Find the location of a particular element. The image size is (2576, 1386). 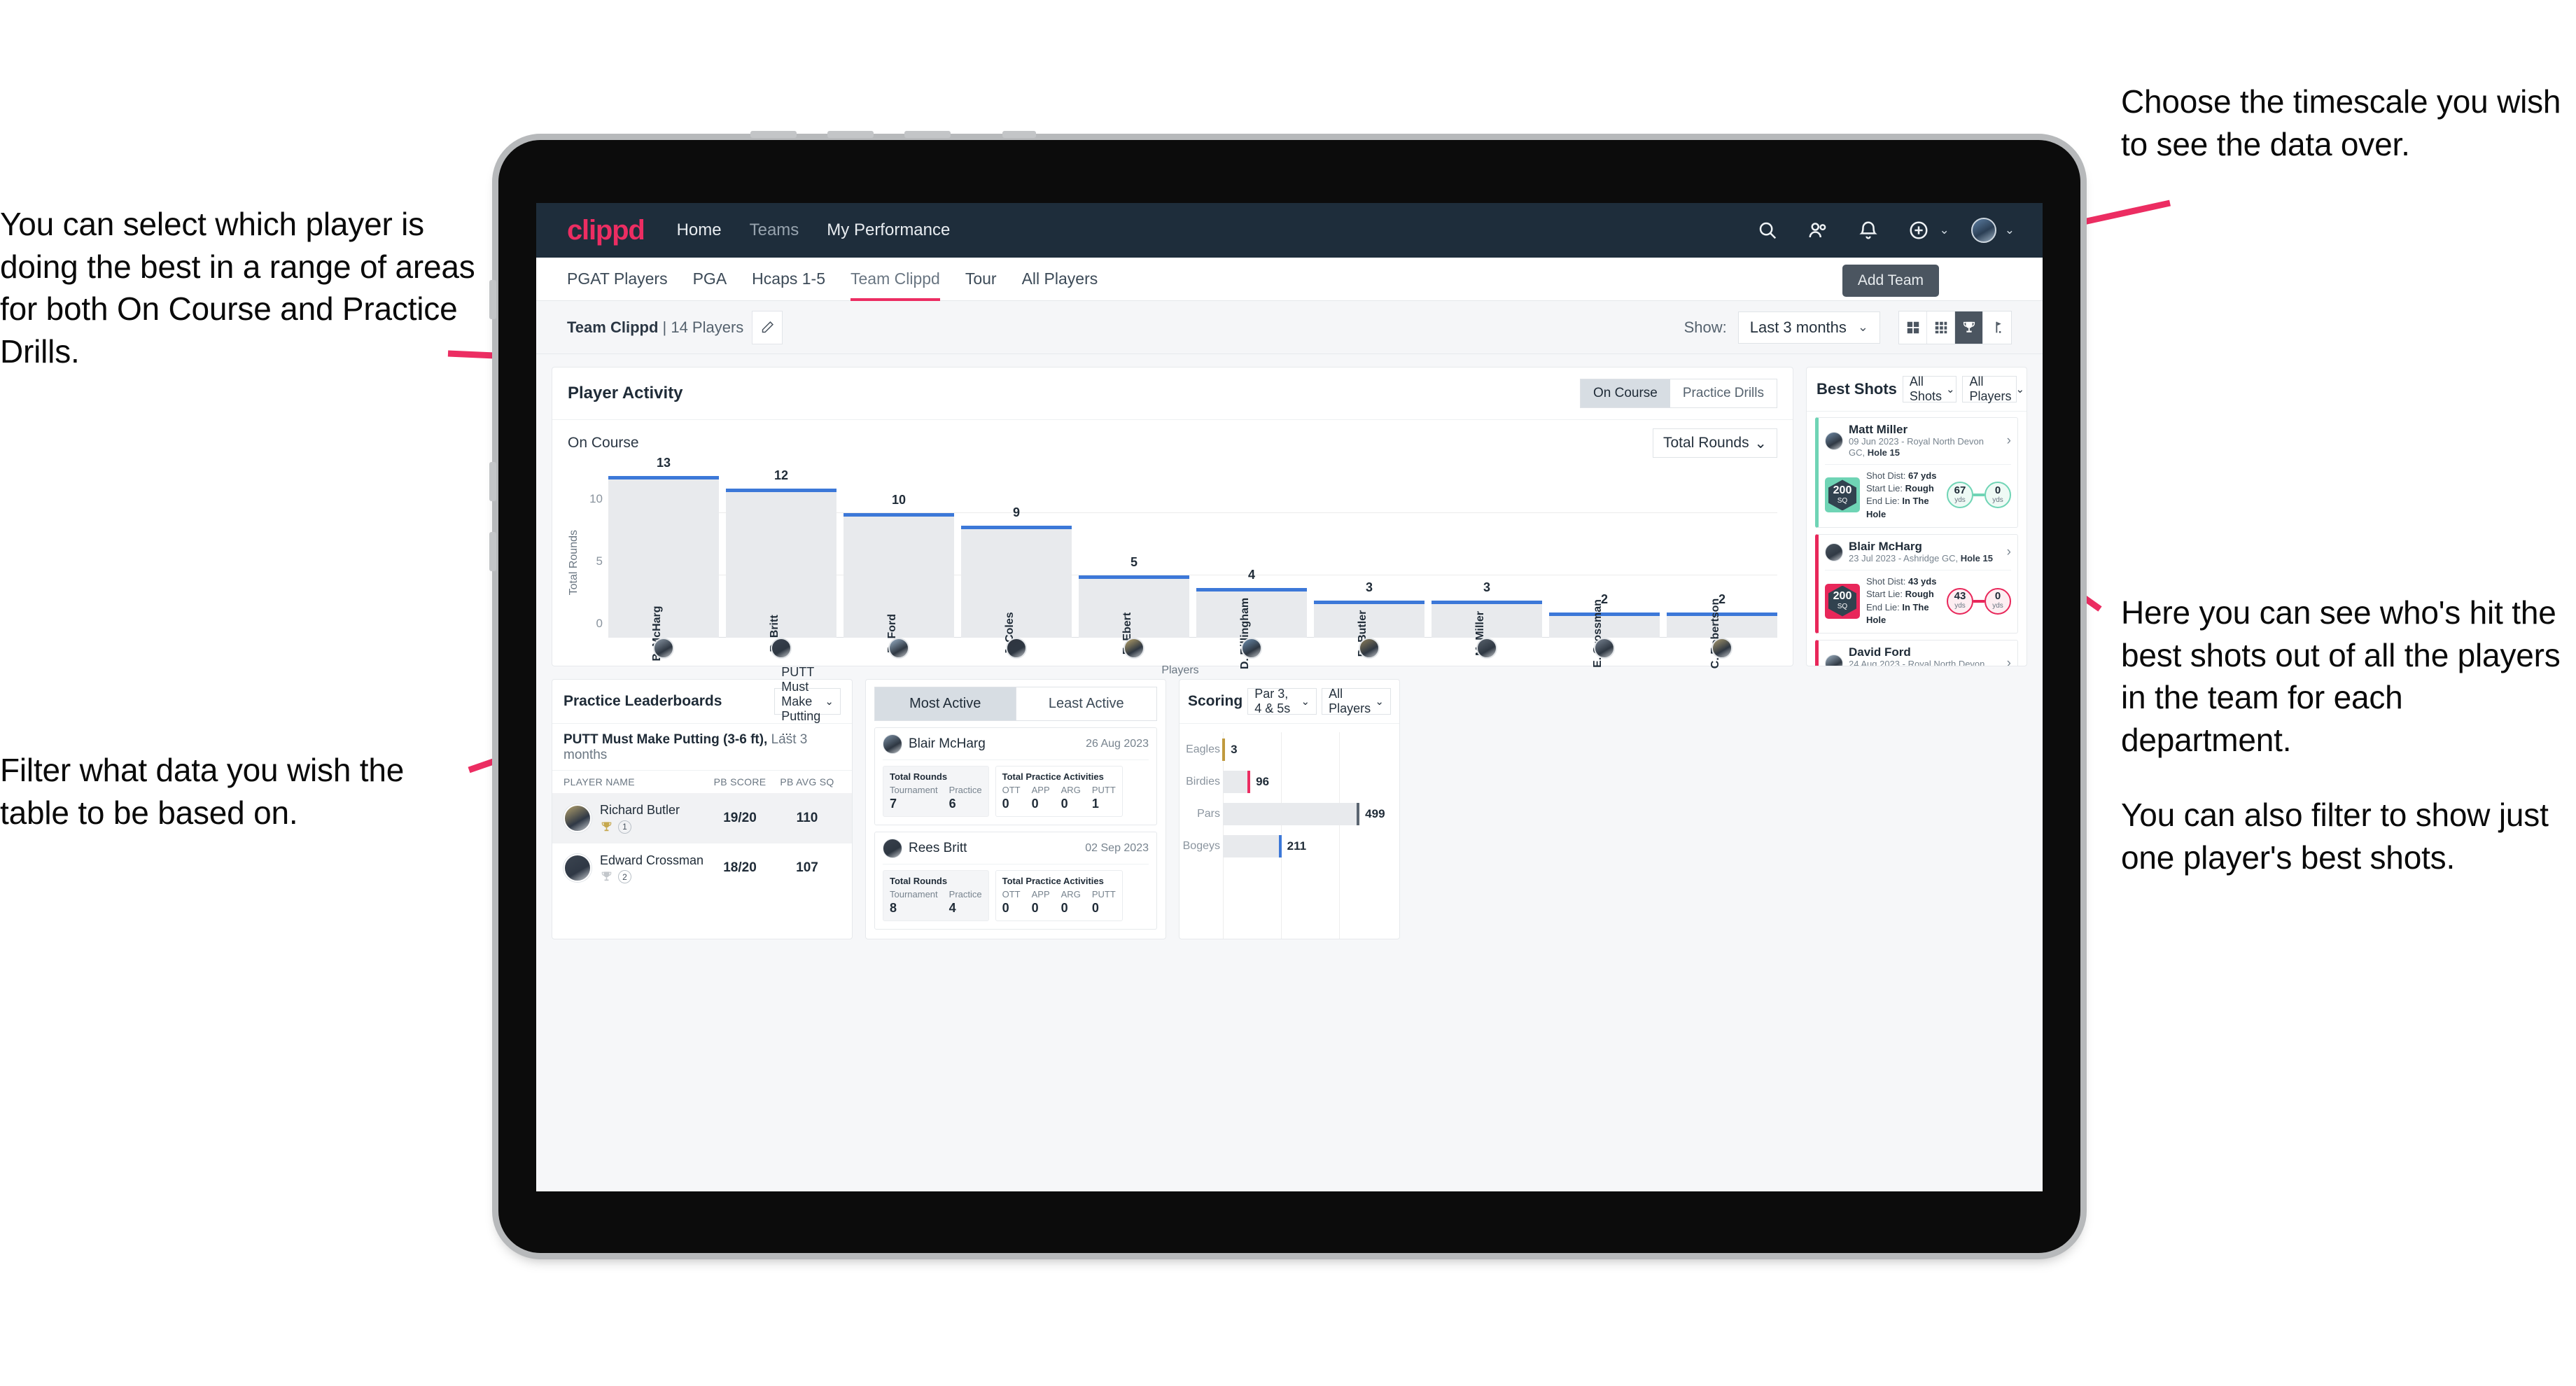

scoring-bar-row: Birdies 96 is located at coordinates (1288, 782).